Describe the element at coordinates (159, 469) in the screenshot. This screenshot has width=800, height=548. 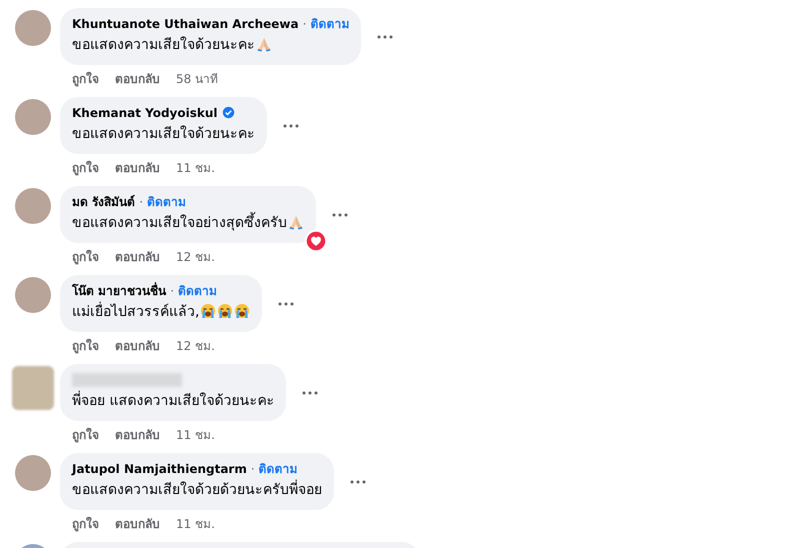
I see `commenter-name-link: Jatupol Namjaithiengtarm` at that location.